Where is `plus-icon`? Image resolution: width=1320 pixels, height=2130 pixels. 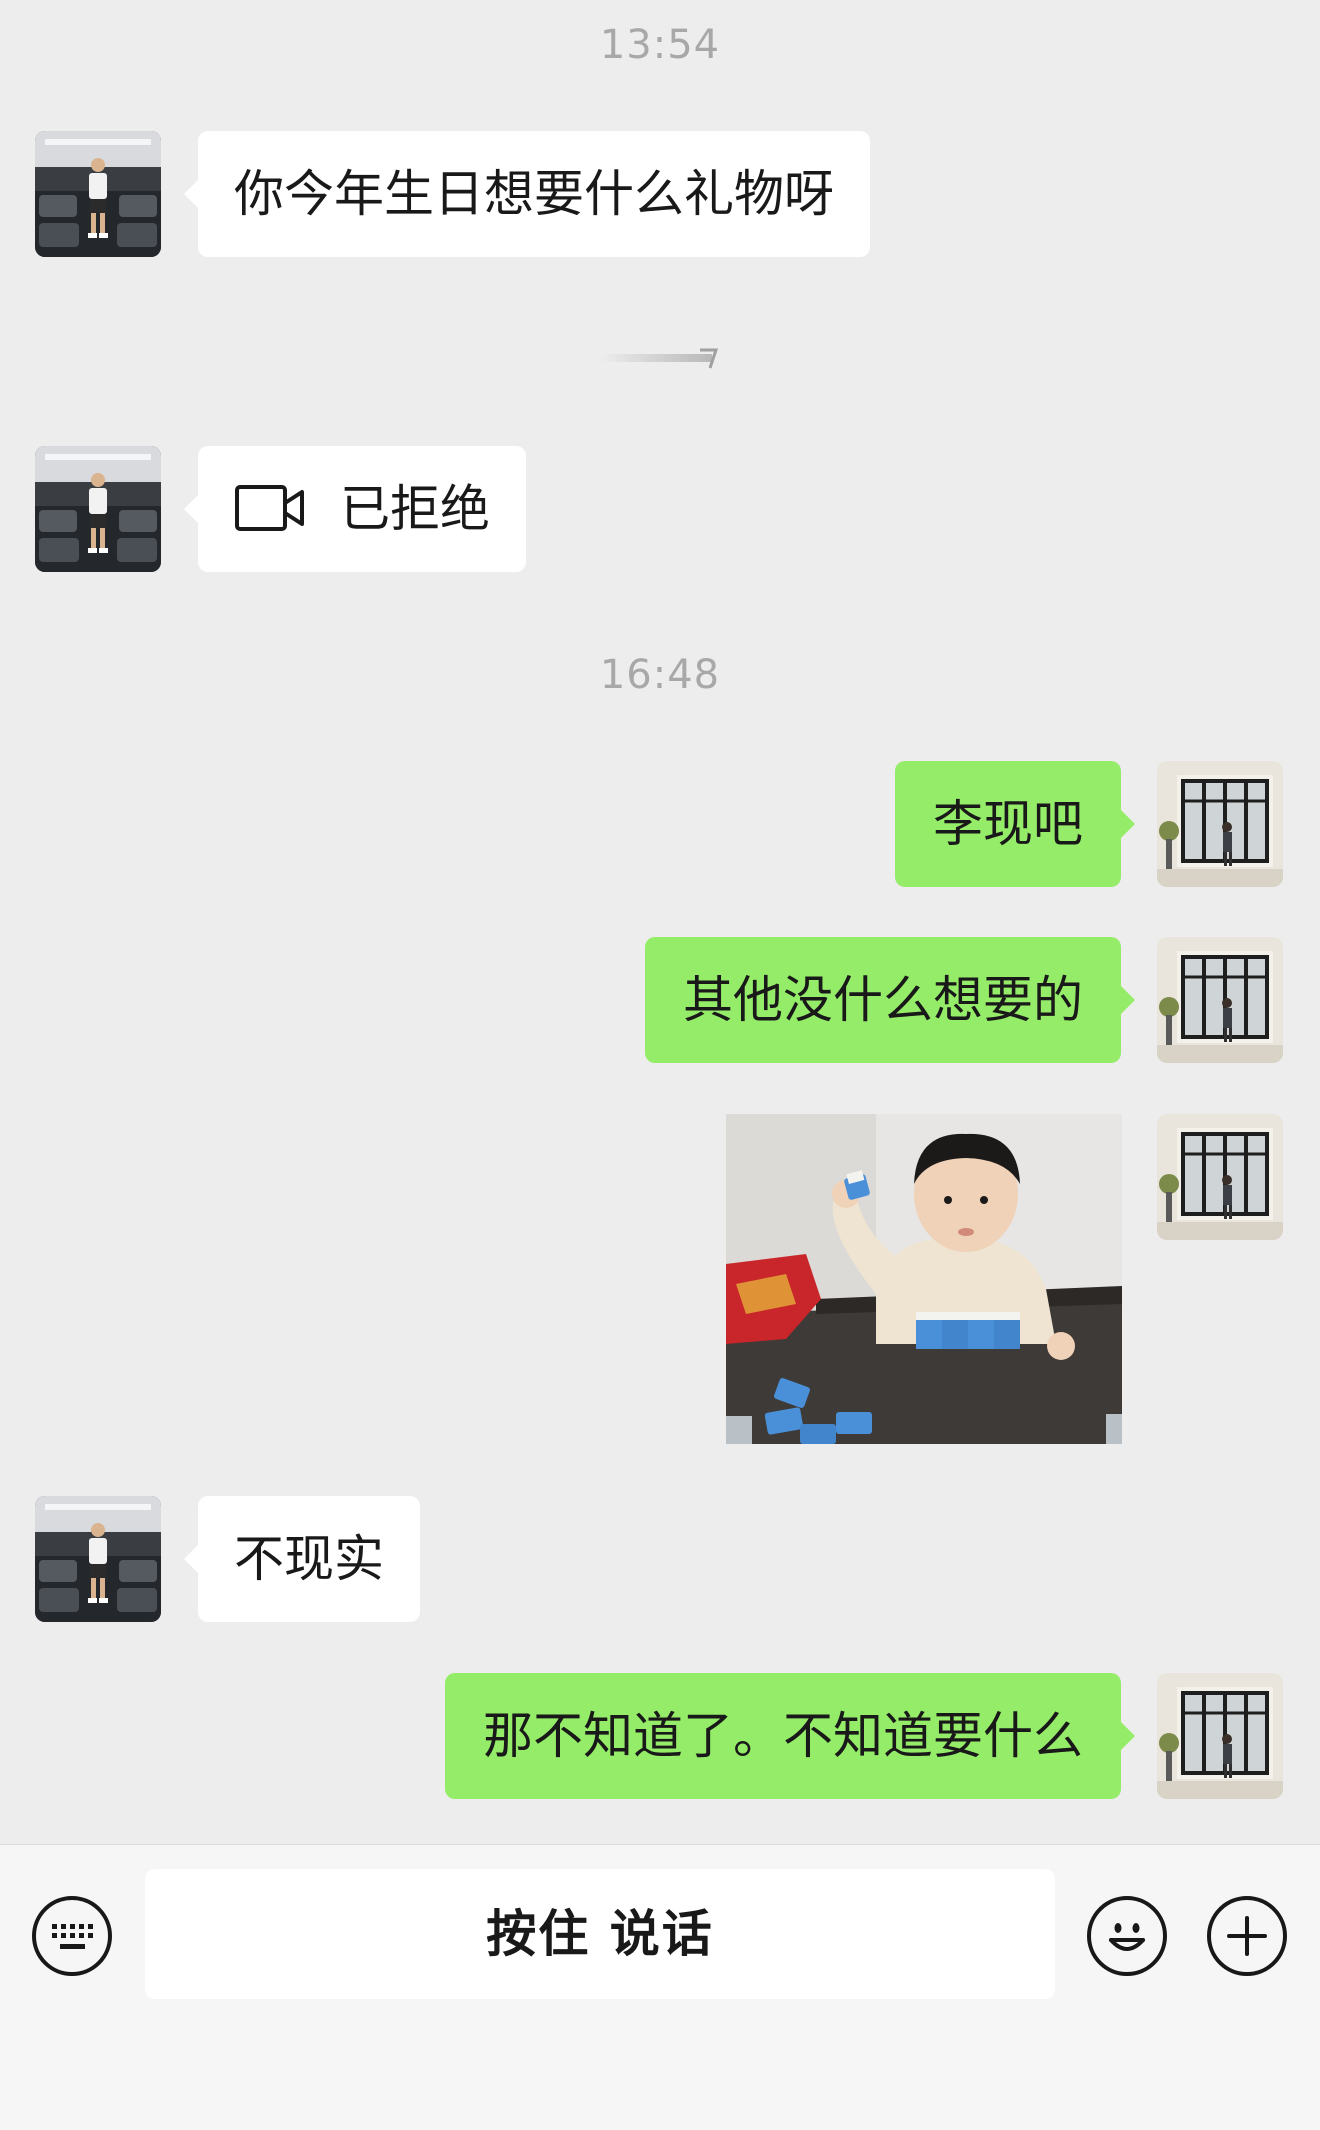 plus-icon is located at coordinates (1247, 1936).